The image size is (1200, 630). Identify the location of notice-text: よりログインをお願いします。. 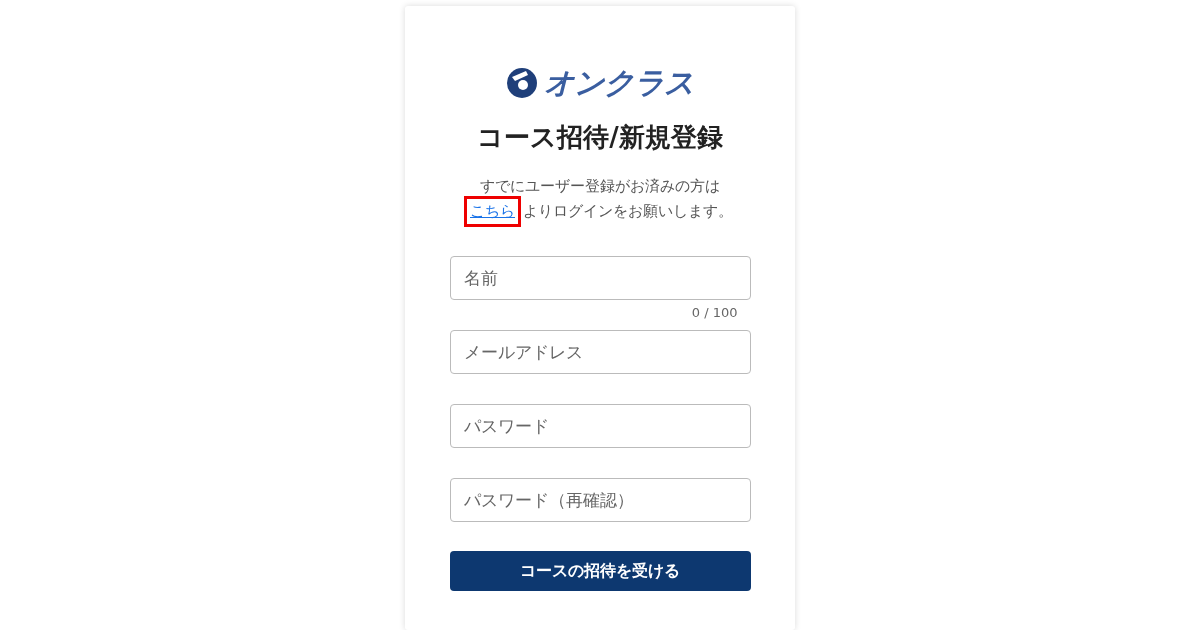
(628, 211).